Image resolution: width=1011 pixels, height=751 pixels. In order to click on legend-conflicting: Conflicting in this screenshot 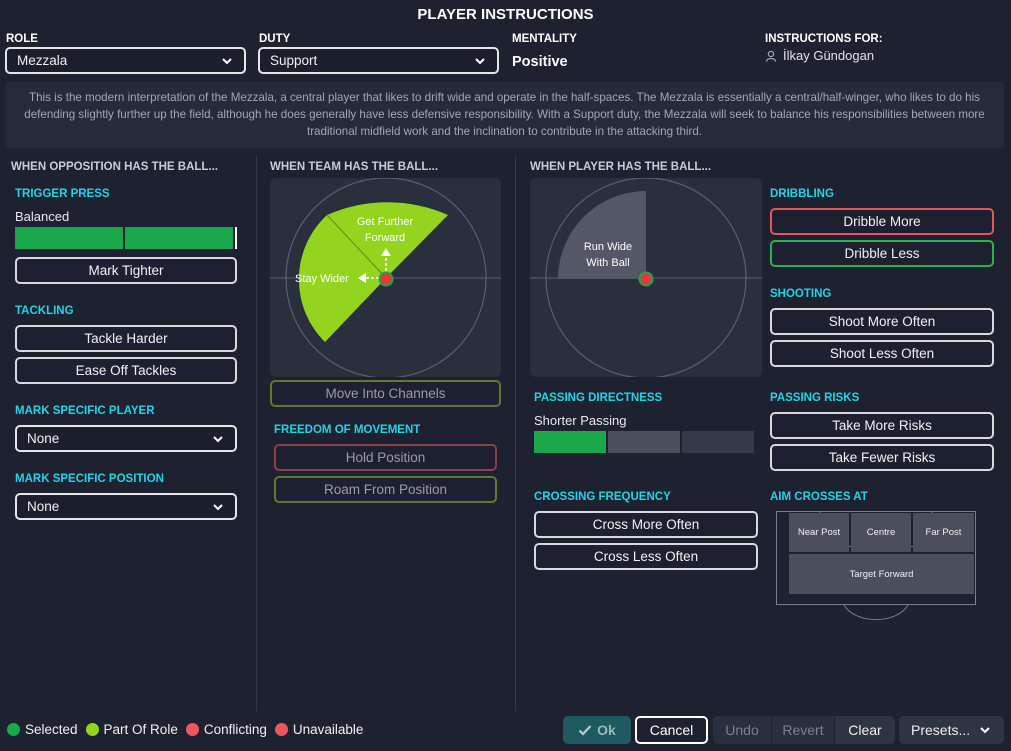, I will do `click(226, 729)`.